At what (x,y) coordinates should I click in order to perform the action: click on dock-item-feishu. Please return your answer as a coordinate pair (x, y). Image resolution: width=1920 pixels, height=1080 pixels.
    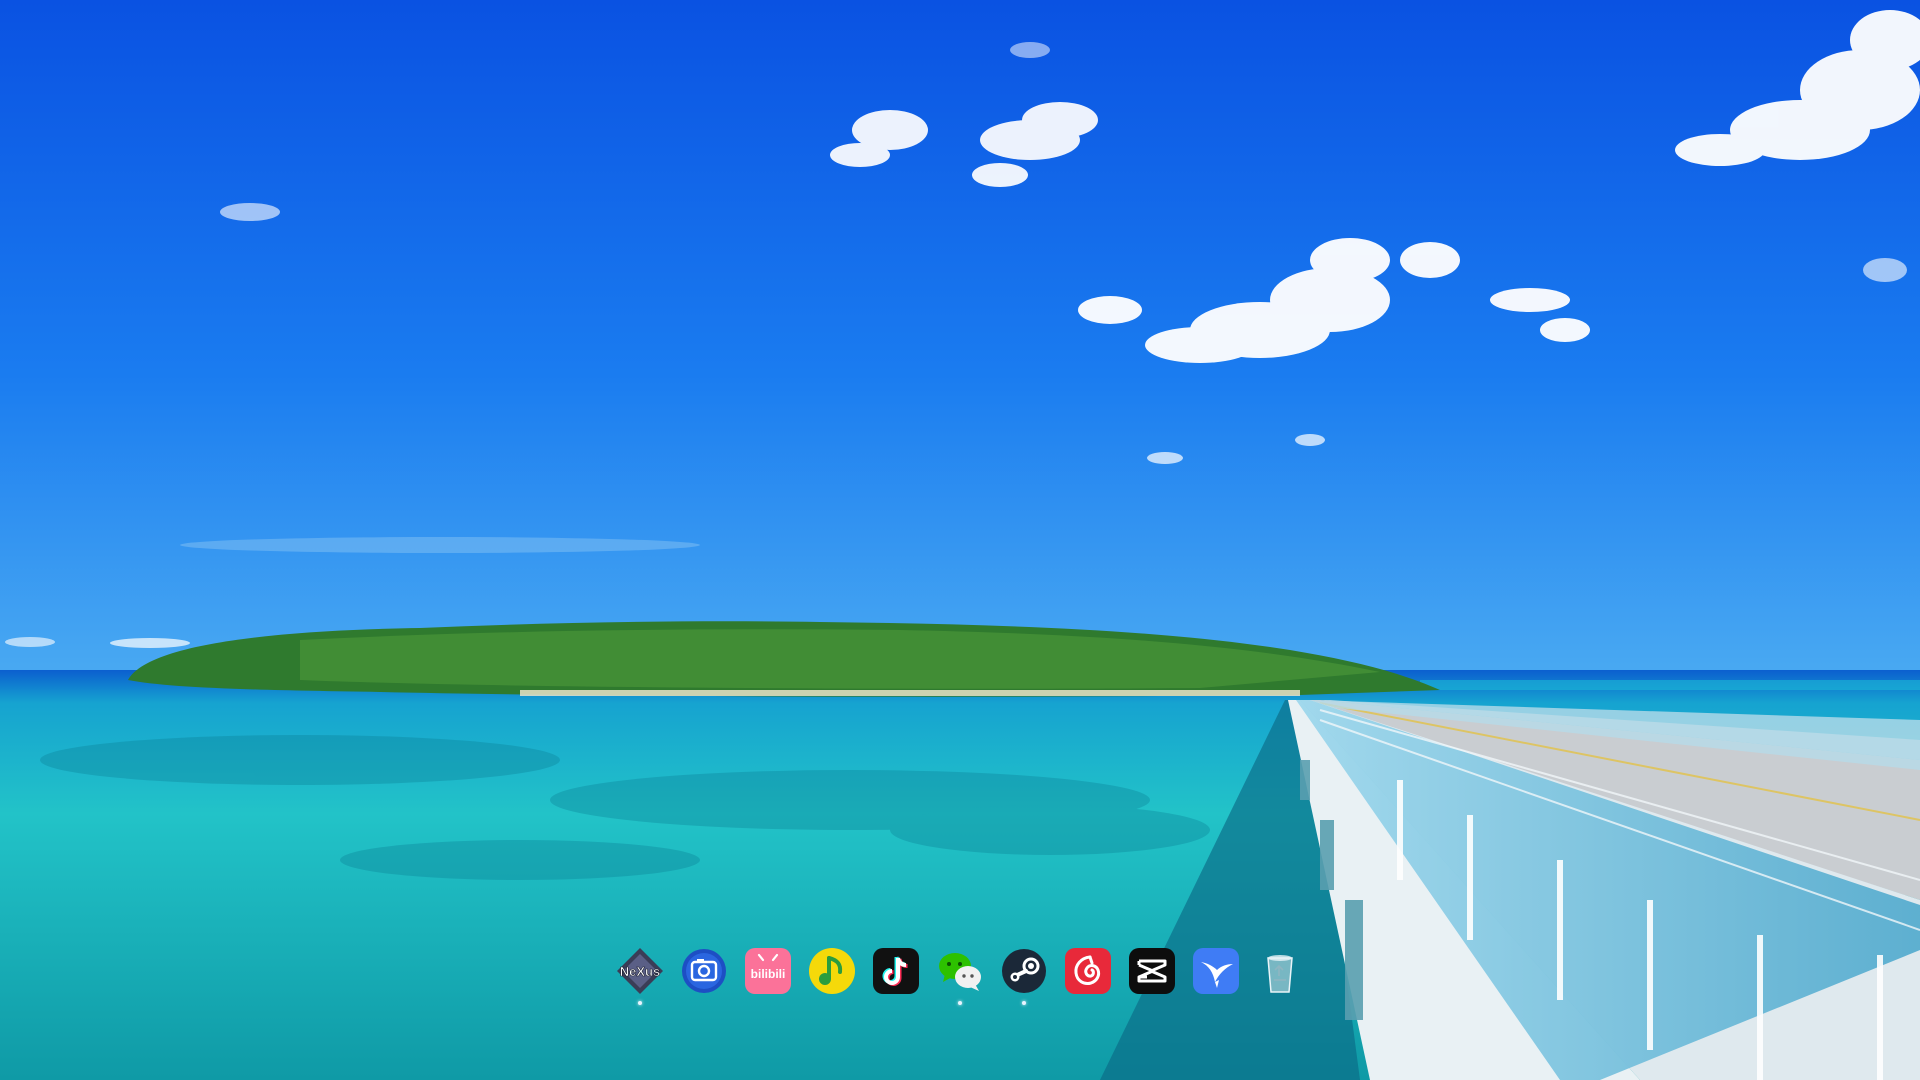
    Looking at the image, I should click on (1216, 976).